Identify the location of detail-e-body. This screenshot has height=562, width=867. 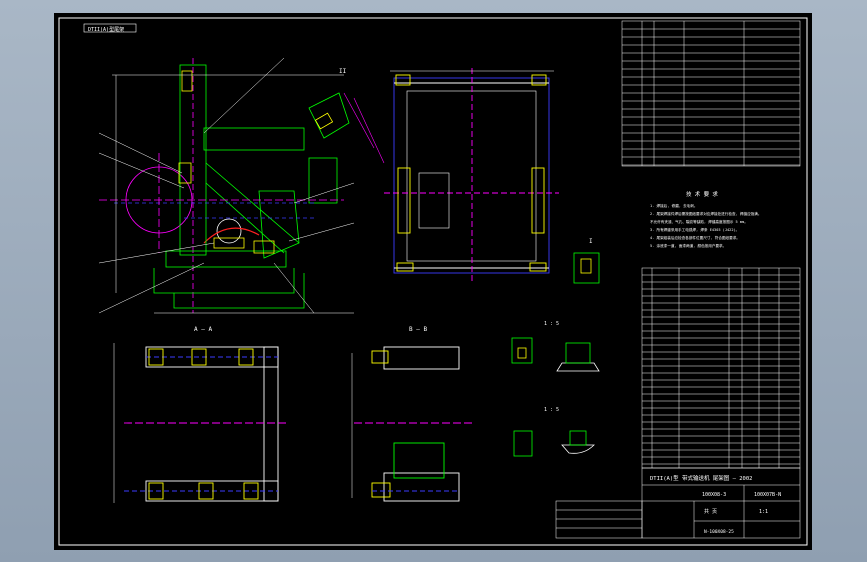
(586, 268).